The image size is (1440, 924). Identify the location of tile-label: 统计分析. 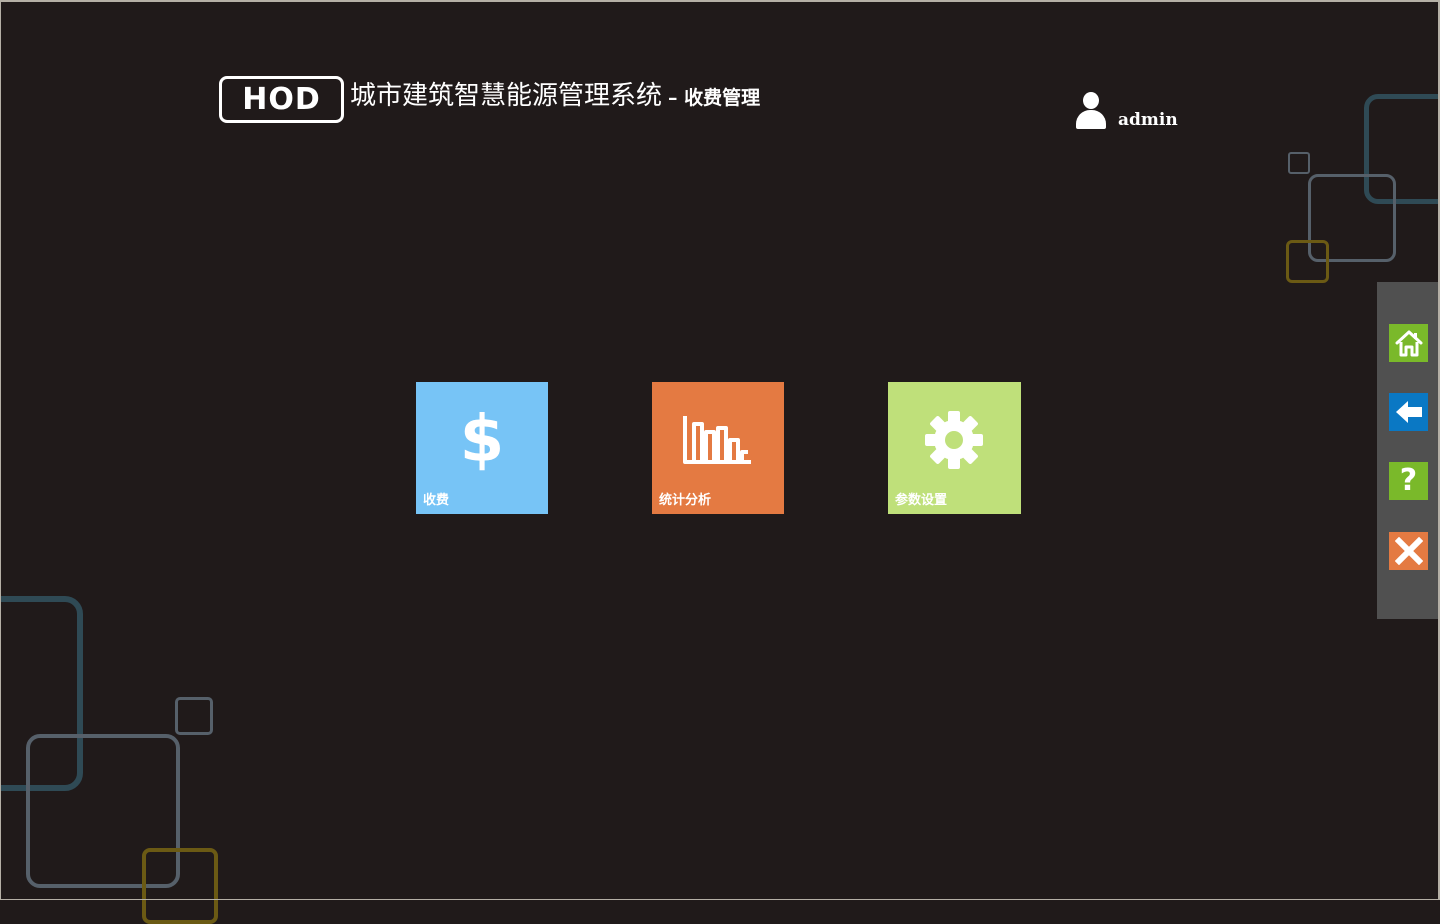
(685, 500).